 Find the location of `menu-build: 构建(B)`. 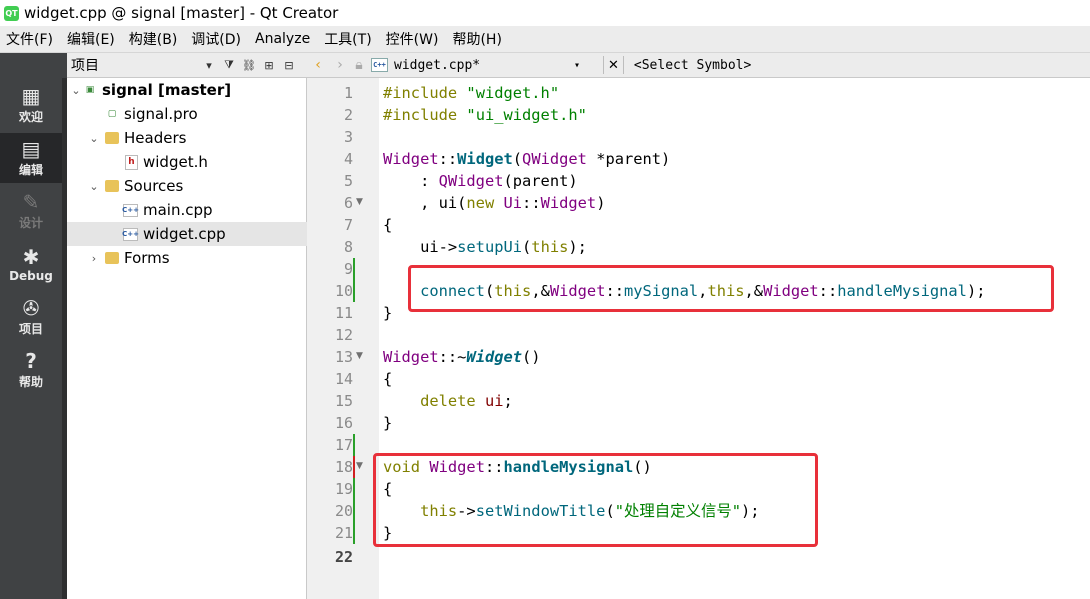

menu-build: 构建(B) is located at coordinates (154, 39).